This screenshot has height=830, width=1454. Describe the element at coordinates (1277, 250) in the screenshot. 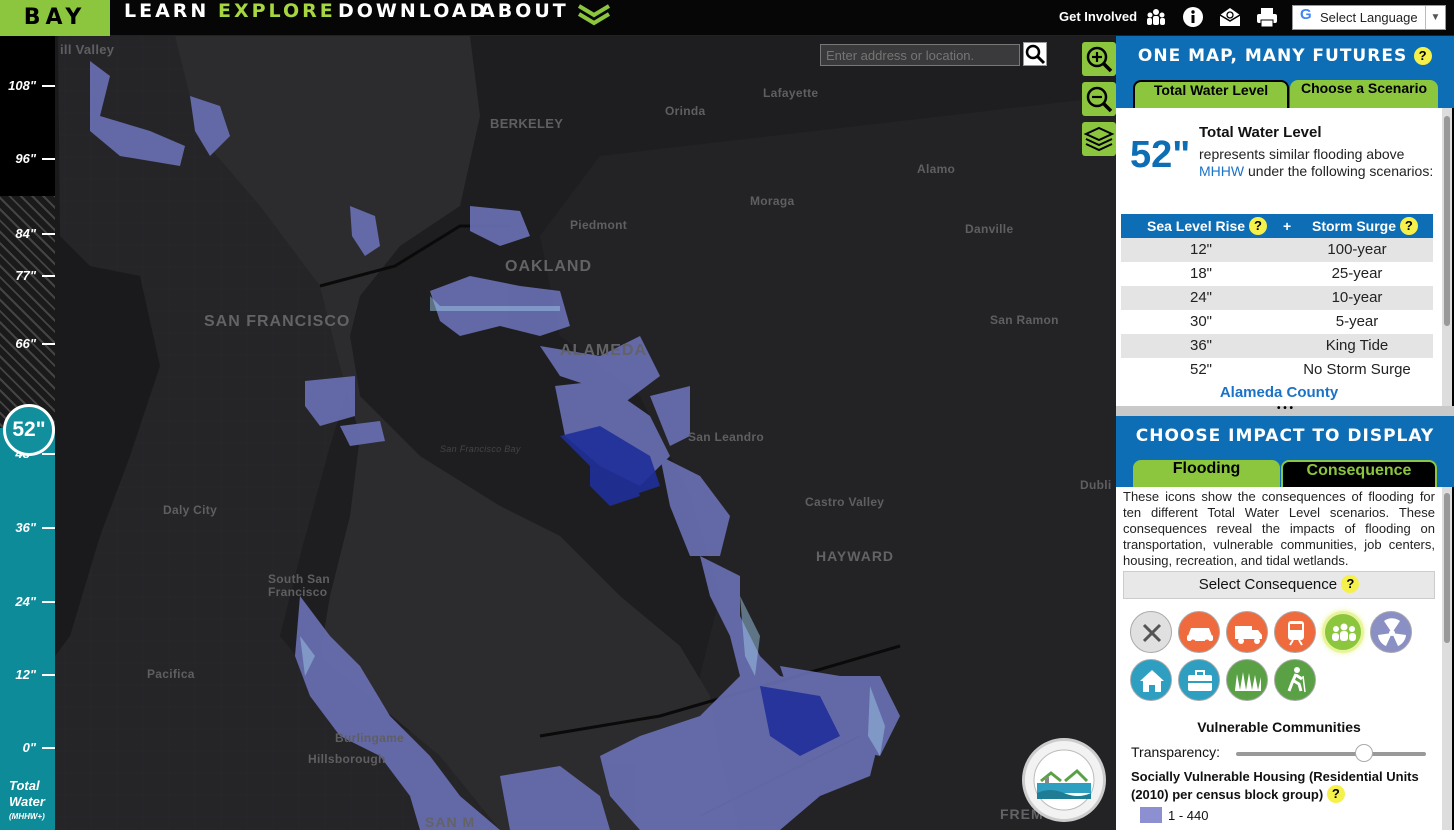

I see `table-row: 12" 100-year` at that location.